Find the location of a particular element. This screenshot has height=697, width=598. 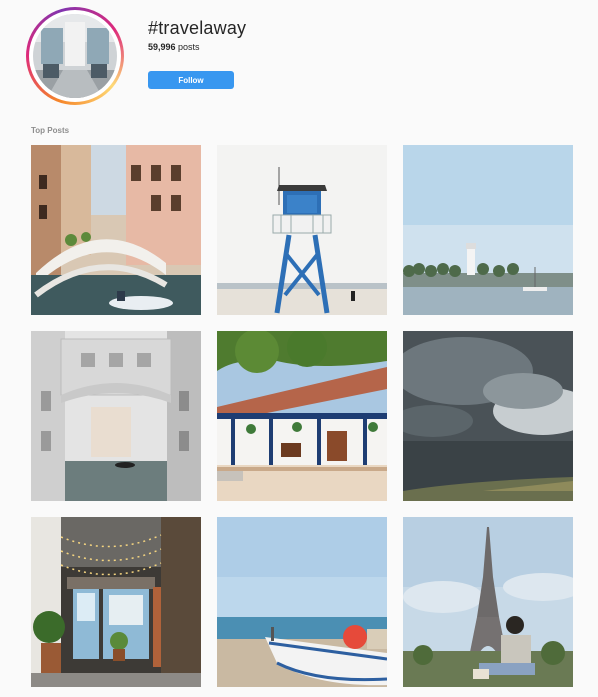

hashtag-title: #travelaway is located at coordinates (197, 28).